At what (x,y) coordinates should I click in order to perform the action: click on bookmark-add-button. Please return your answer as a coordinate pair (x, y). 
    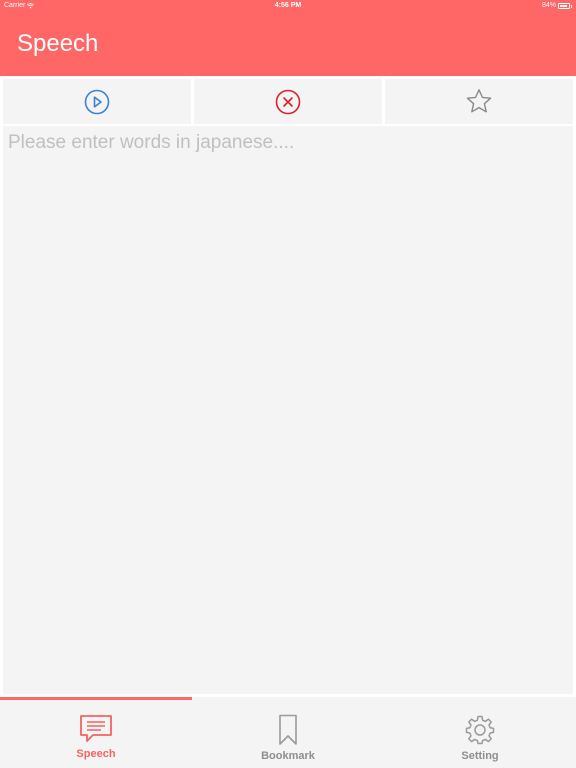
    Looking at the image, I should click on (479, 101).